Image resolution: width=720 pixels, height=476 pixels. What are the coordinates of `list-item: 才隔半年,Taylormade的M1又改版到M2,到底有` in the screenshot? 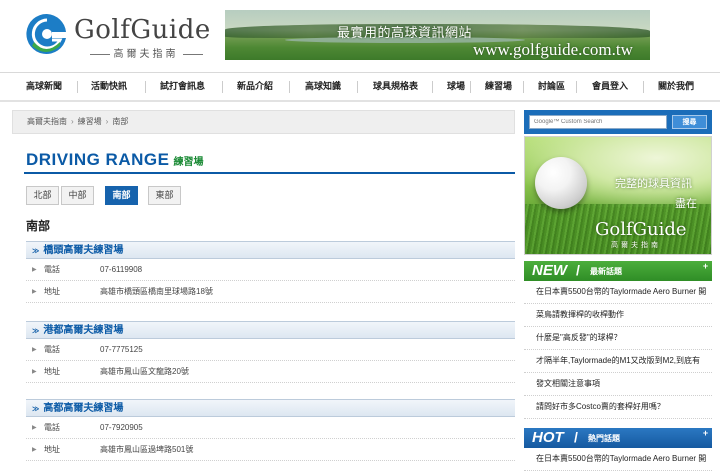 It's located at (618, 361).